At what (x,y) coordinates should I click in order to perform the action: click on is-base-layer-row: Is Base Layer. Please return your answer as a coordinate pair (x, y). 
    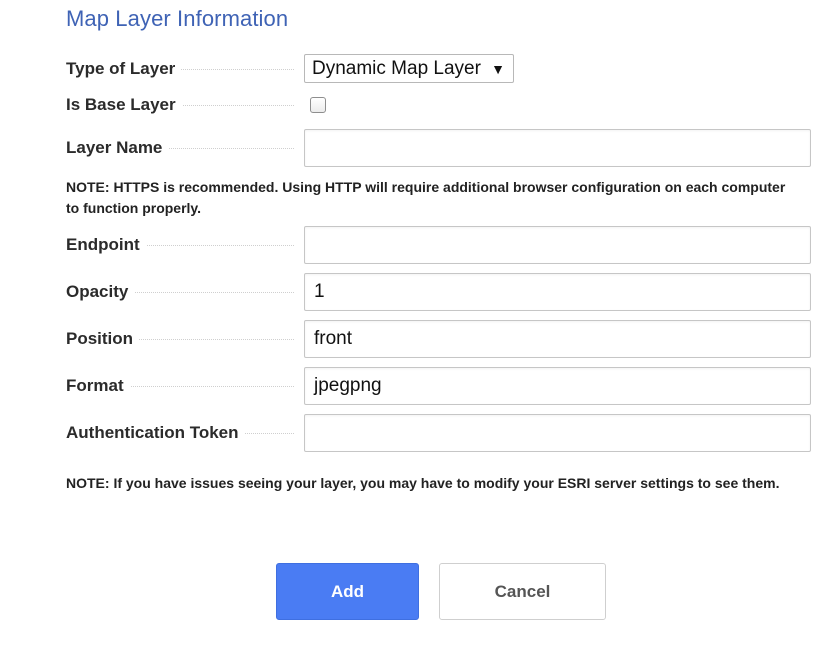
    Looking at the image, I should click on (438, 105).